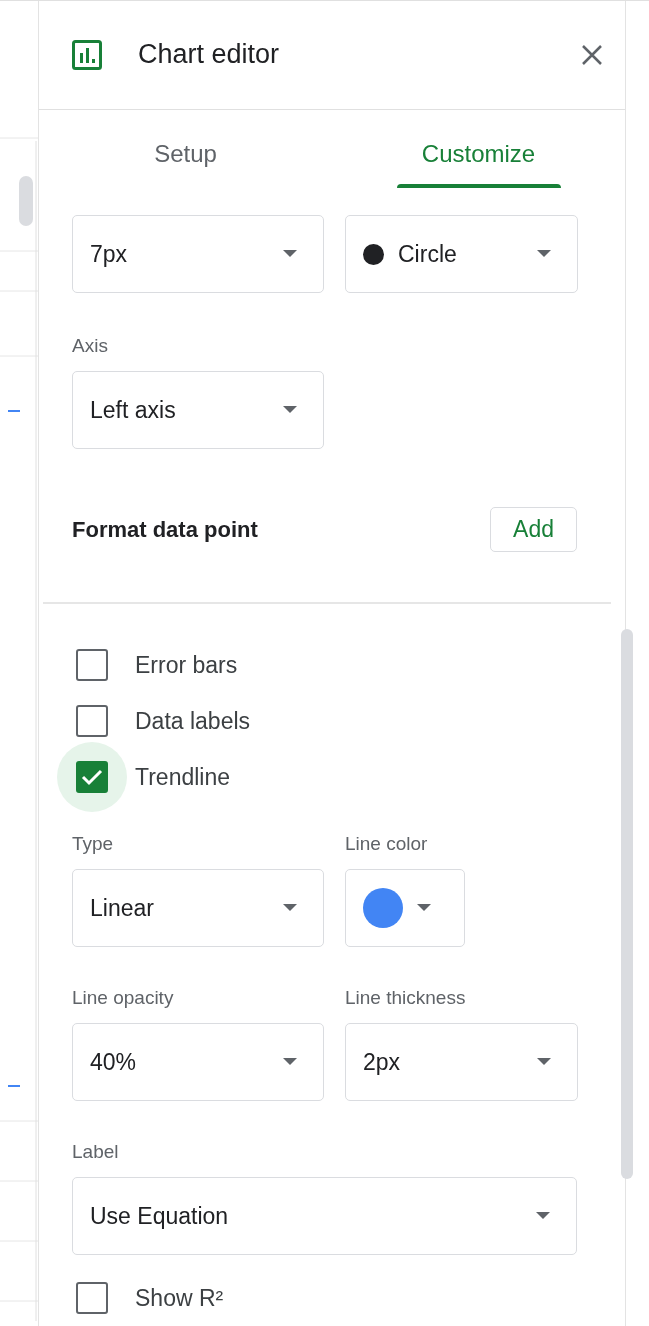 The width and height of the screenshot is (649, 1326). What do you see at coordinates (198, 410) in the screenshot?
I see `dropdown: Left axis` at bounding box center [198, 410].